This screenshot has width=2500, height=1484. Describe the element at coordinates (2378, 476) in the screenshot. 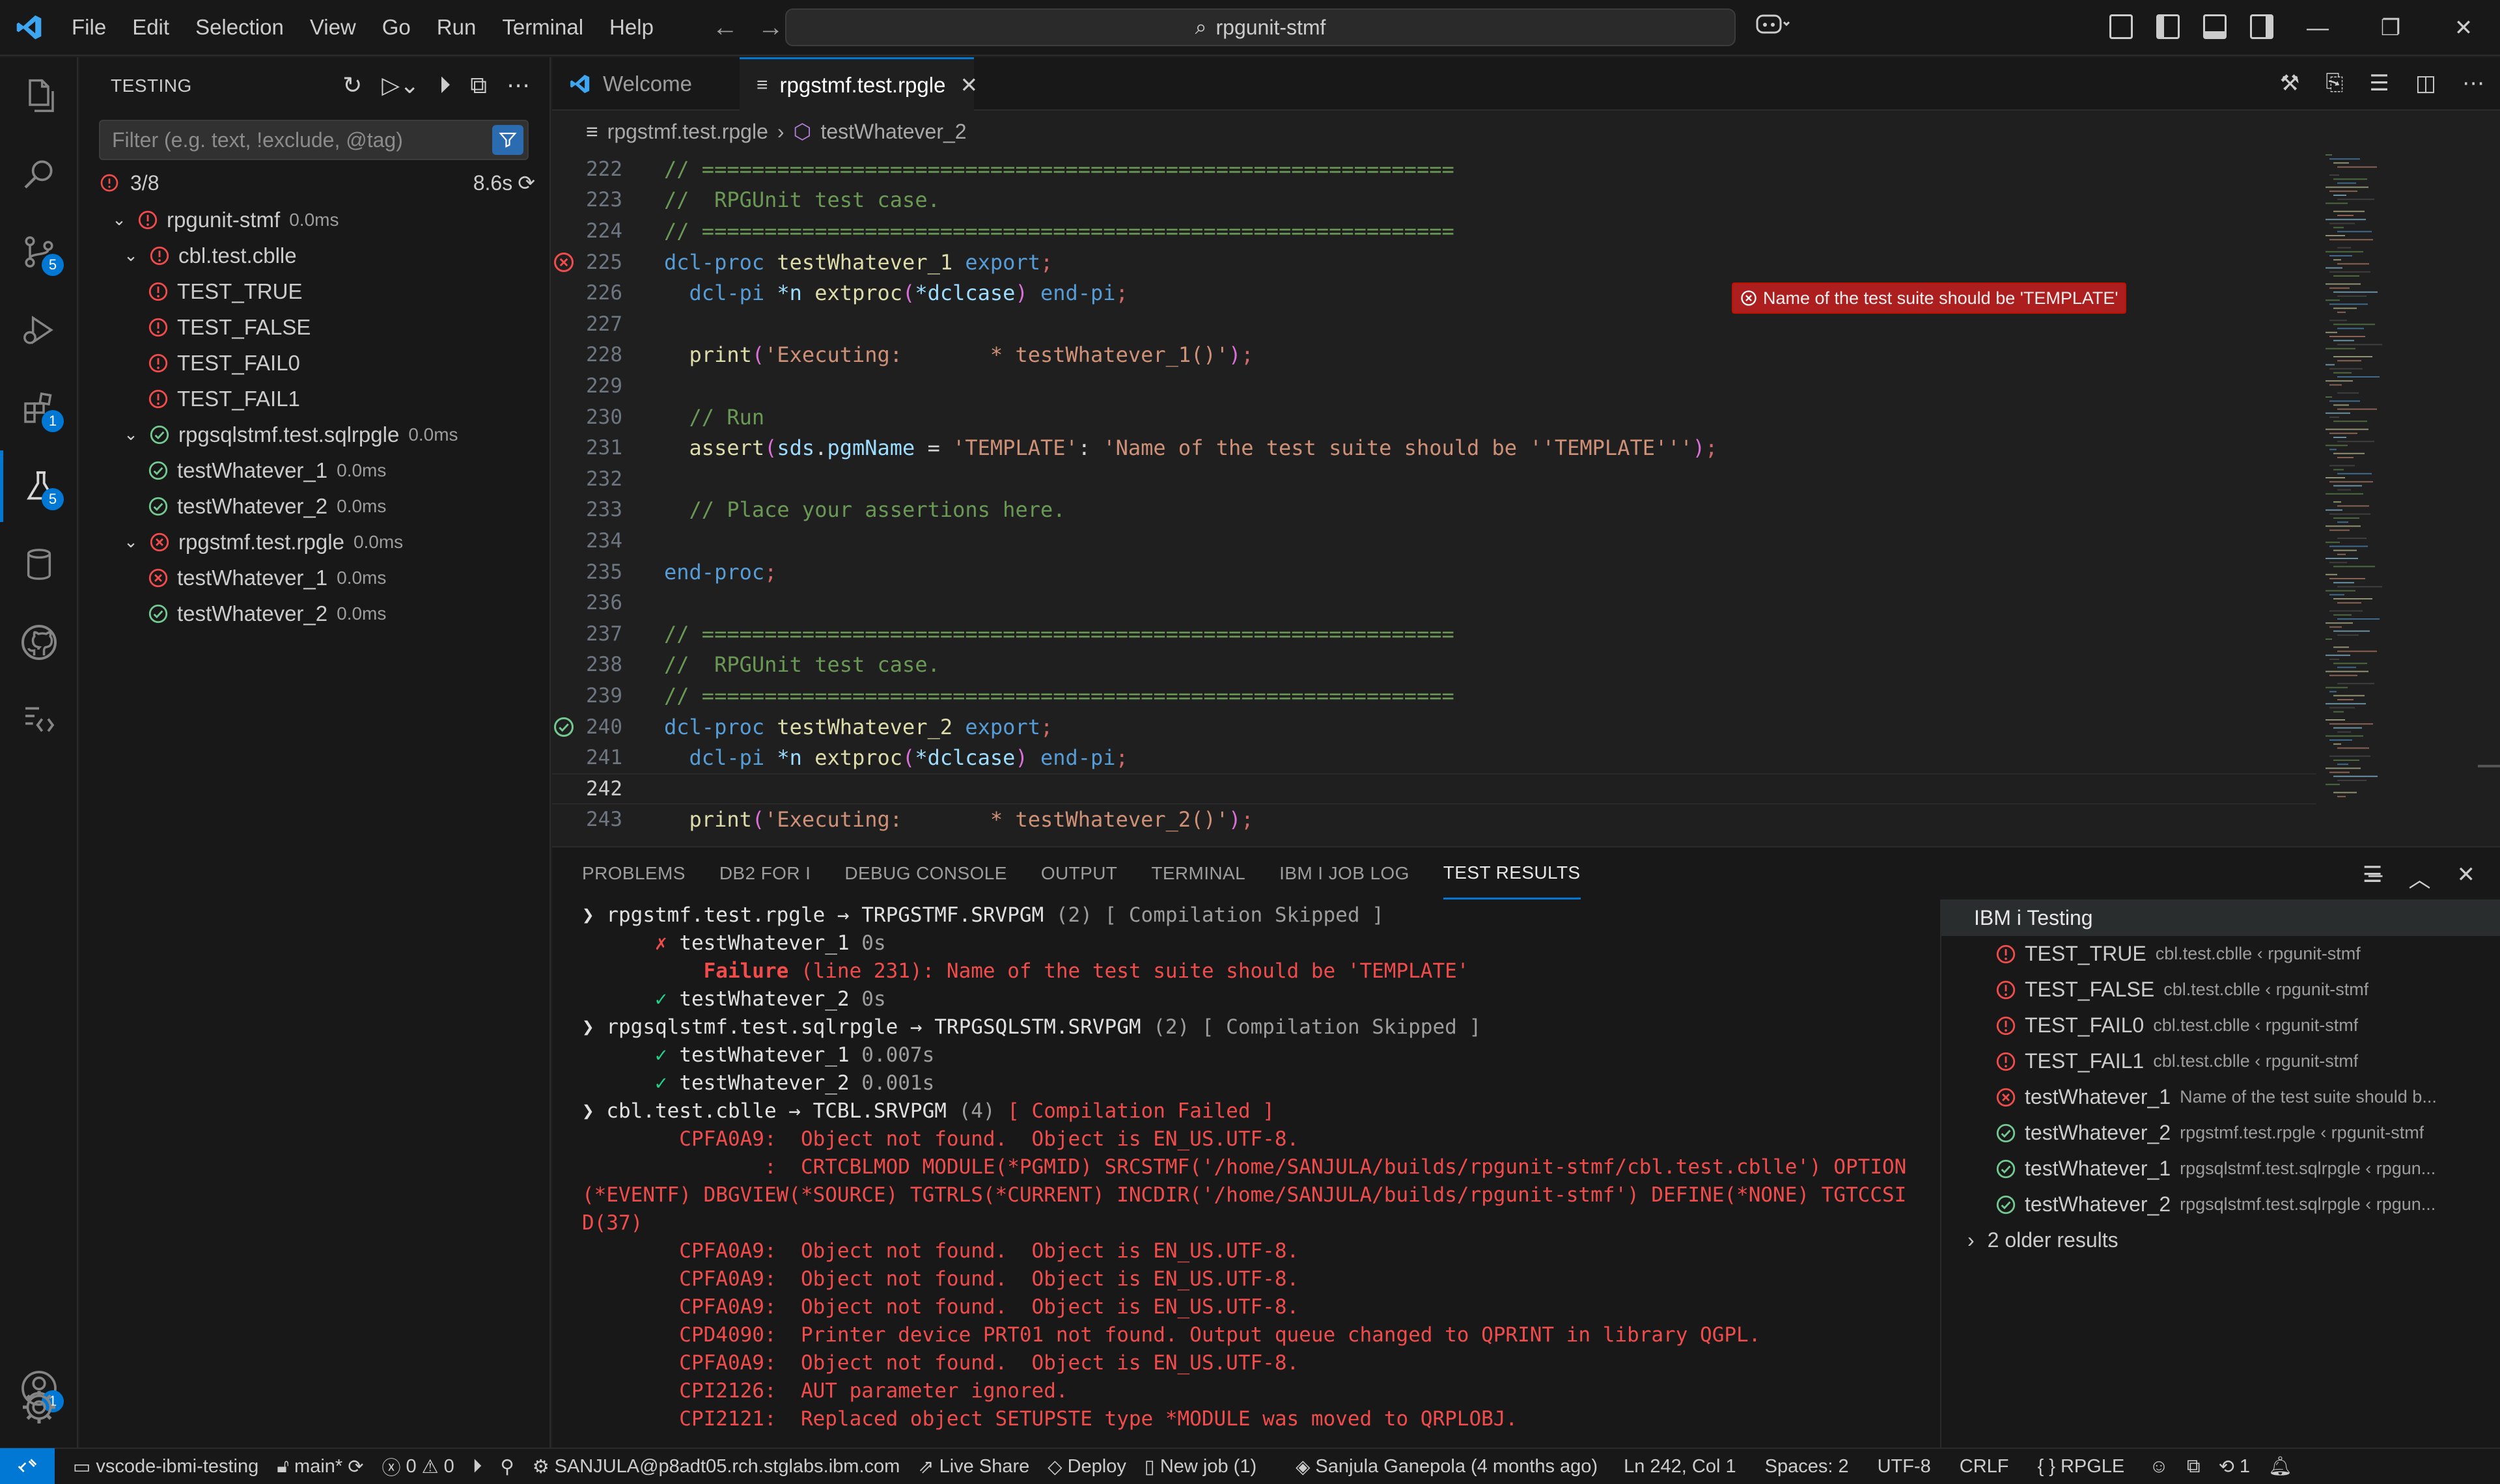

I see `minimap` at that location.